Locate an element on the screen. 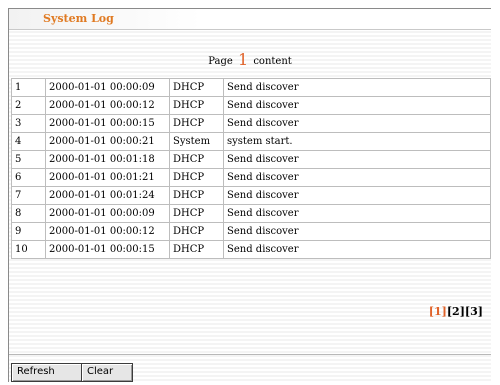 This screenshot has width=500, height=385. log-index-cell: 8 is located at coordinates (28, 213).